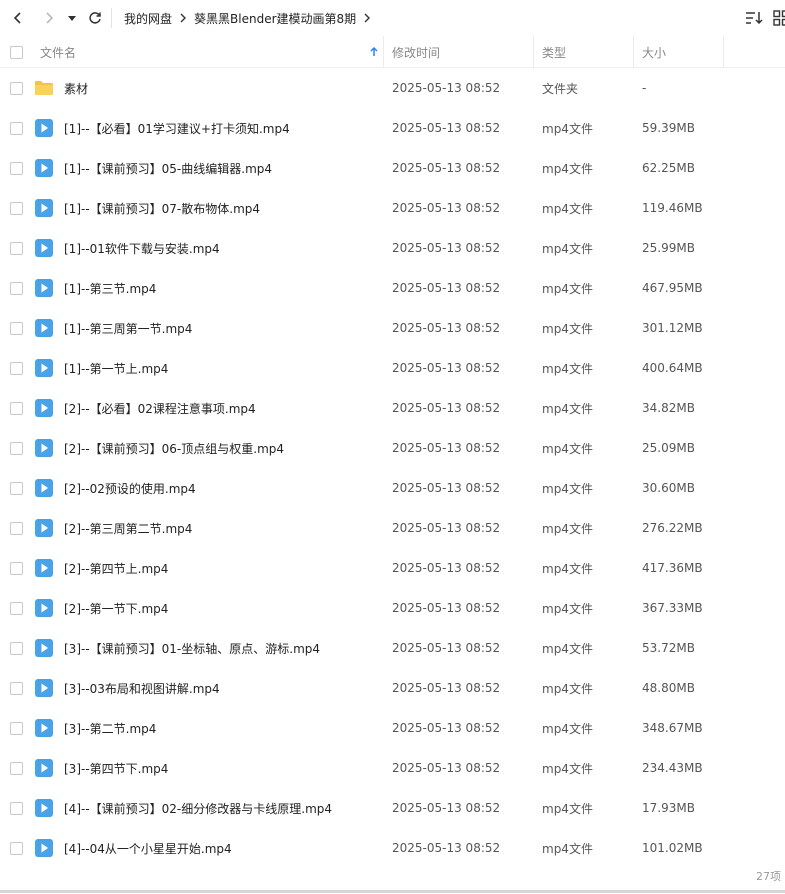  I want to click on refresh-icon, so click(95, 18).